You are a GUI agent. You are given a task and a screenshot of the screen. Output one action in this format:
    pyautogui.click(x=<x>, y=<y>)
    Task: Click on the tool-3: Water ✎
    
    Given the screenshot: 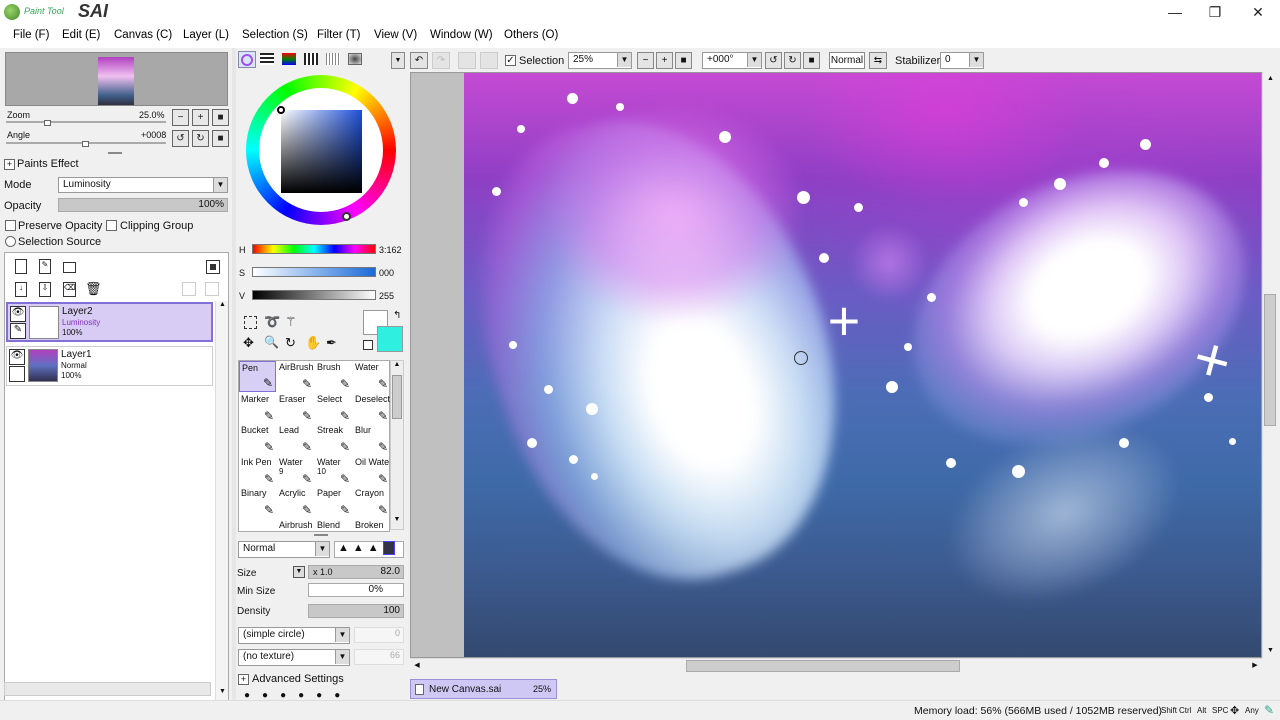 What is the action you would take?
    pyautogui.click(x=371, y=376)
    